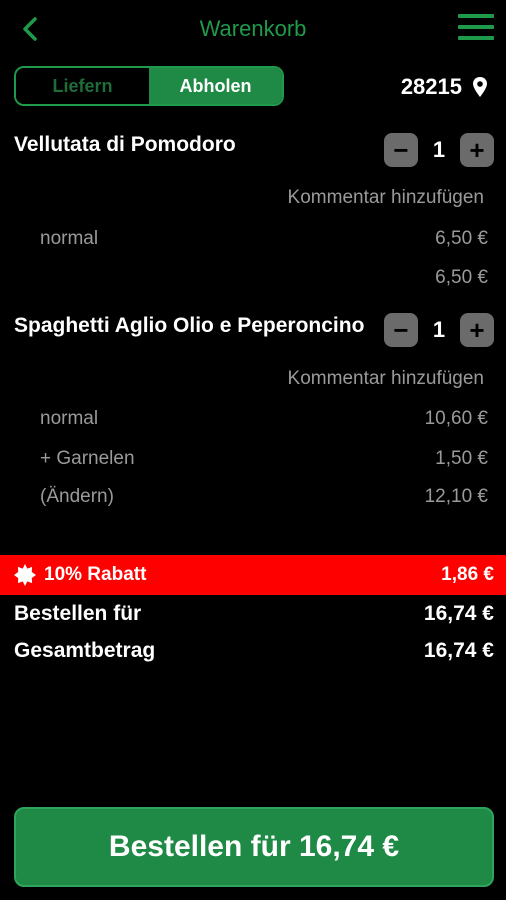  What do you see at coordinates (476, 29) in the screenshot?
I see `hamburger-menu-icon` at bounding box center [476, 29].